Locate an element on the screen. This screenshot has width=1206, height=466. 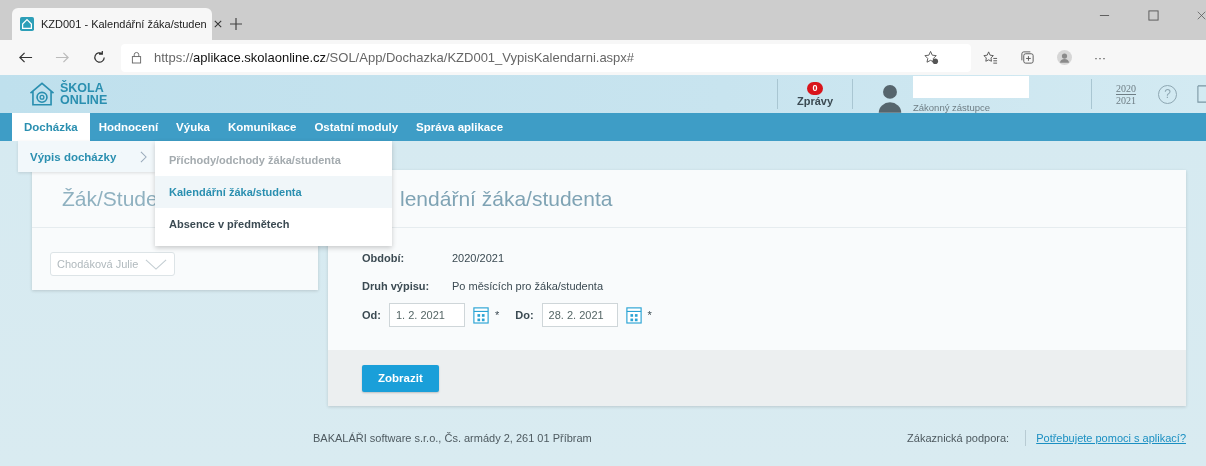
reload-icon is located at coordinates (99, 57).